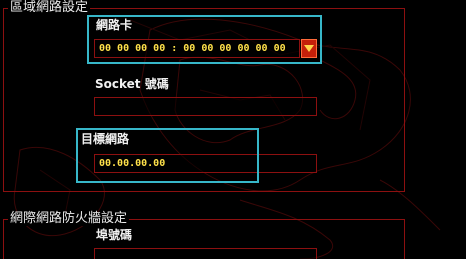 This screenshot has height=259, width=466. Describe the element at coordinates (114, 25) in the screenshot. I see `network-card-label: 網路卡` at that location.